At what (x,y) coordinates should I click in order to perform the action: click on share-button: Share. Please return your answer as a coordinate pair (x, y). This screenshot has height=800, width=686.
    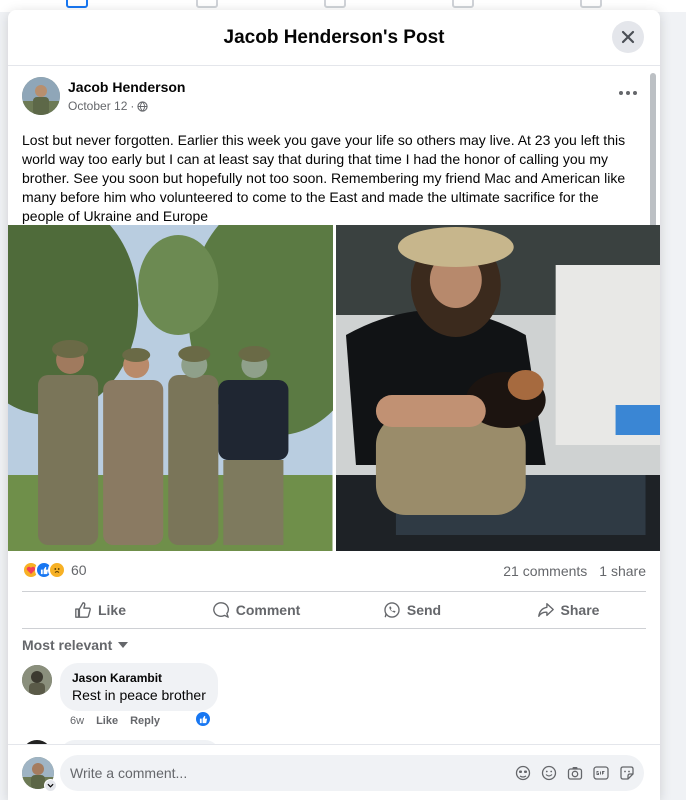
    Looking at the image, I should click on (568, 610).